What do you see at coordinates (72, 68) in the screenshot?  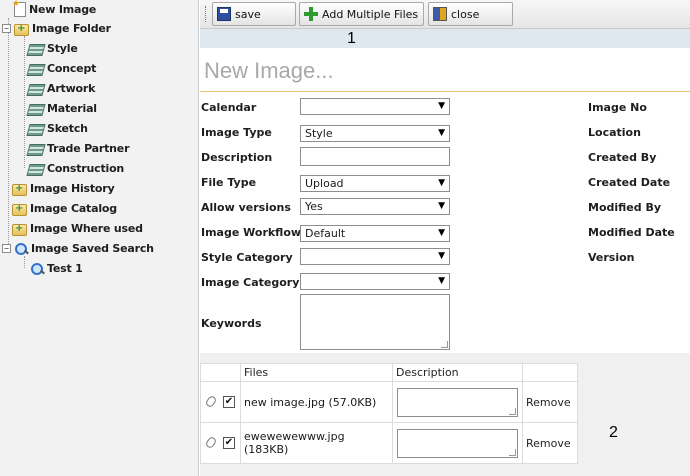 I see `tree-item-label: Concept` at bounding box center [72, 68].